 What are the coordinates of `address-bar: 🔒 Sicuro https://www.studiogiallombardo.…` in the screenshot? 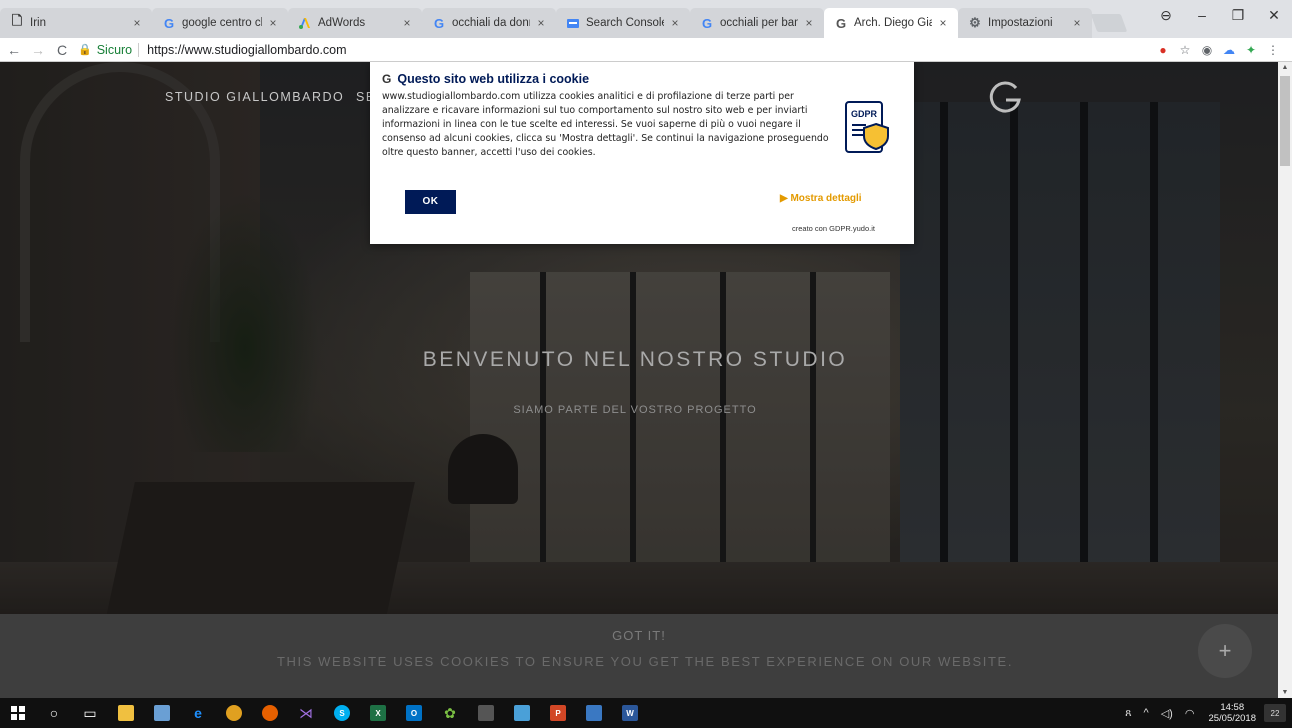 It's located at (615, 50).